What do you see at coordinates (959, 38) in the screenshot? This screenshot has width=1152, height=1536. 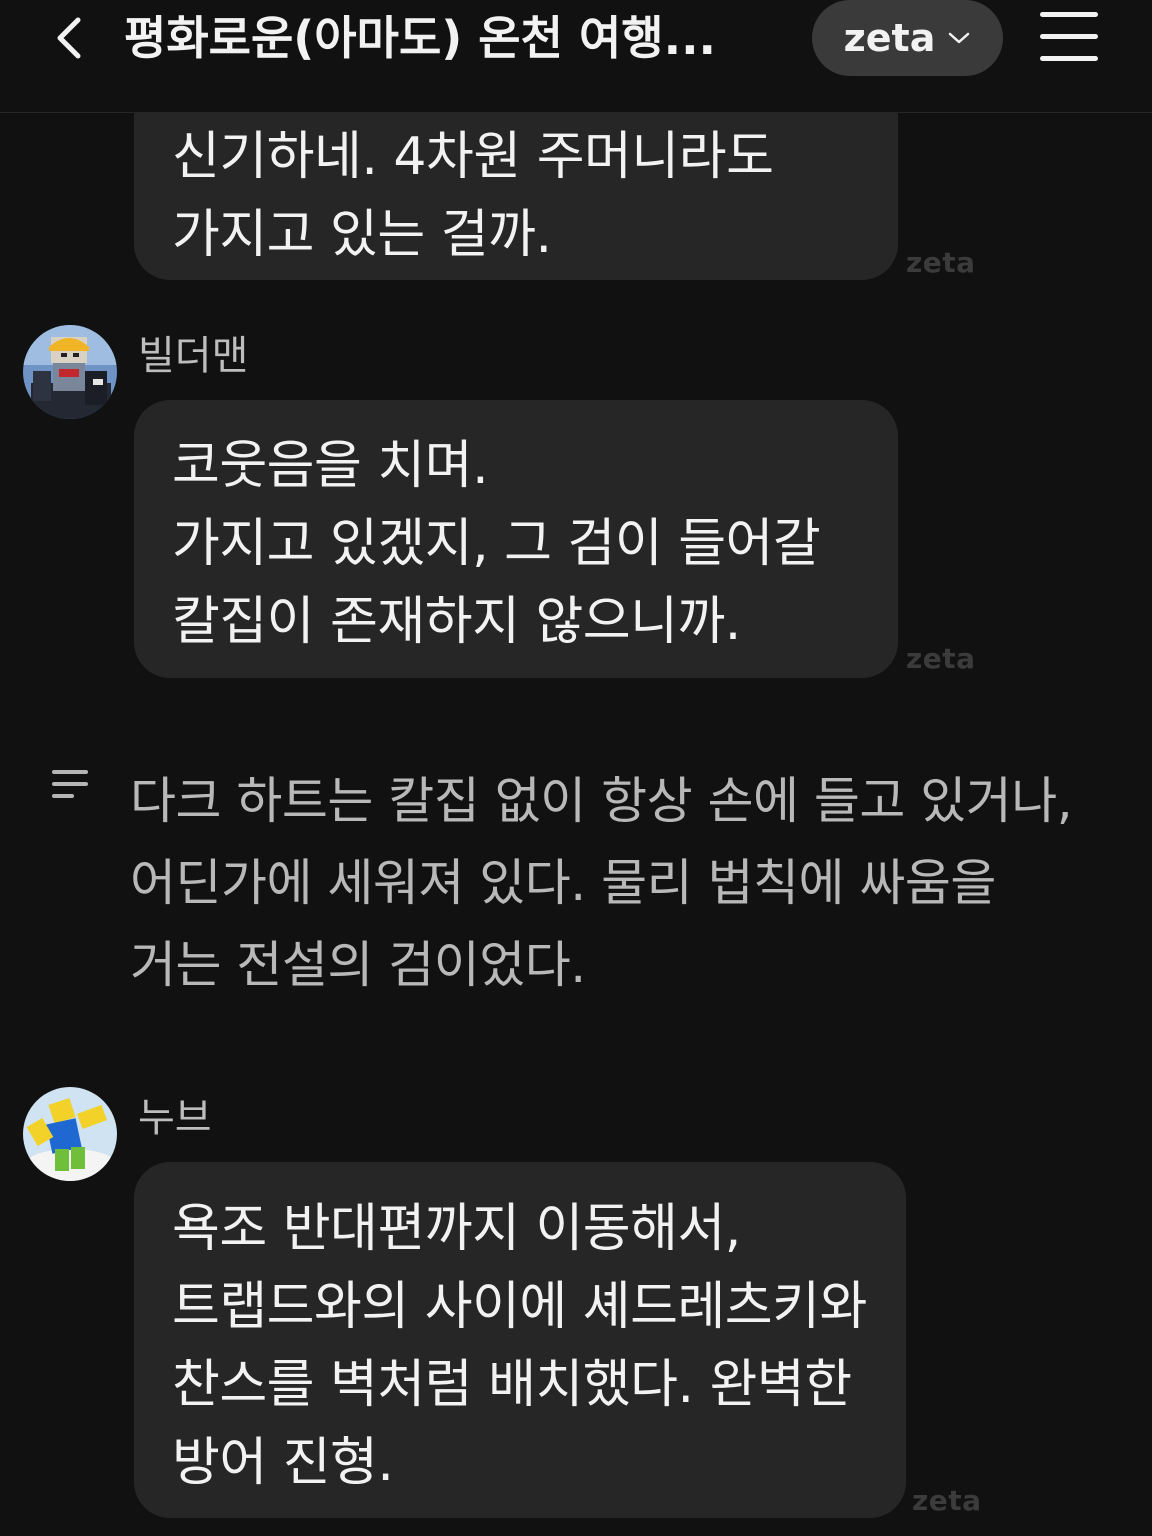 I see `chevron-down-icon` at bounding box center [959, 38].